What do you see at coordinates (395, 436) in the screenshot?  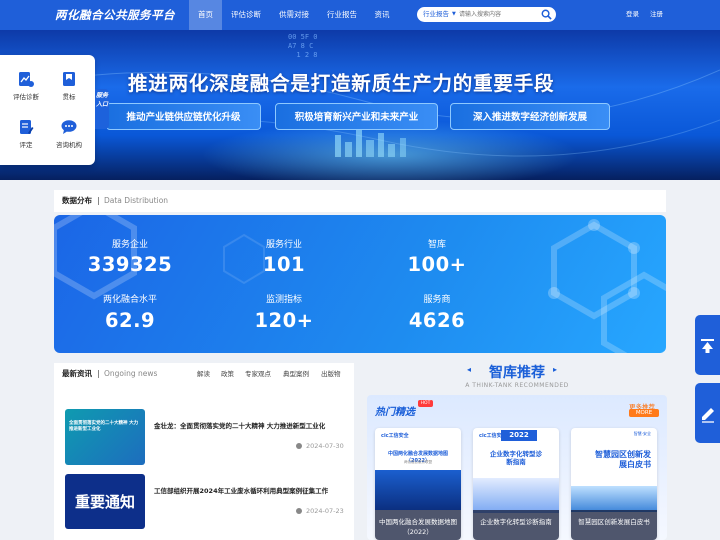 I see `report-publisher-badge: cic工信安全` at bounding box center [395, 436].